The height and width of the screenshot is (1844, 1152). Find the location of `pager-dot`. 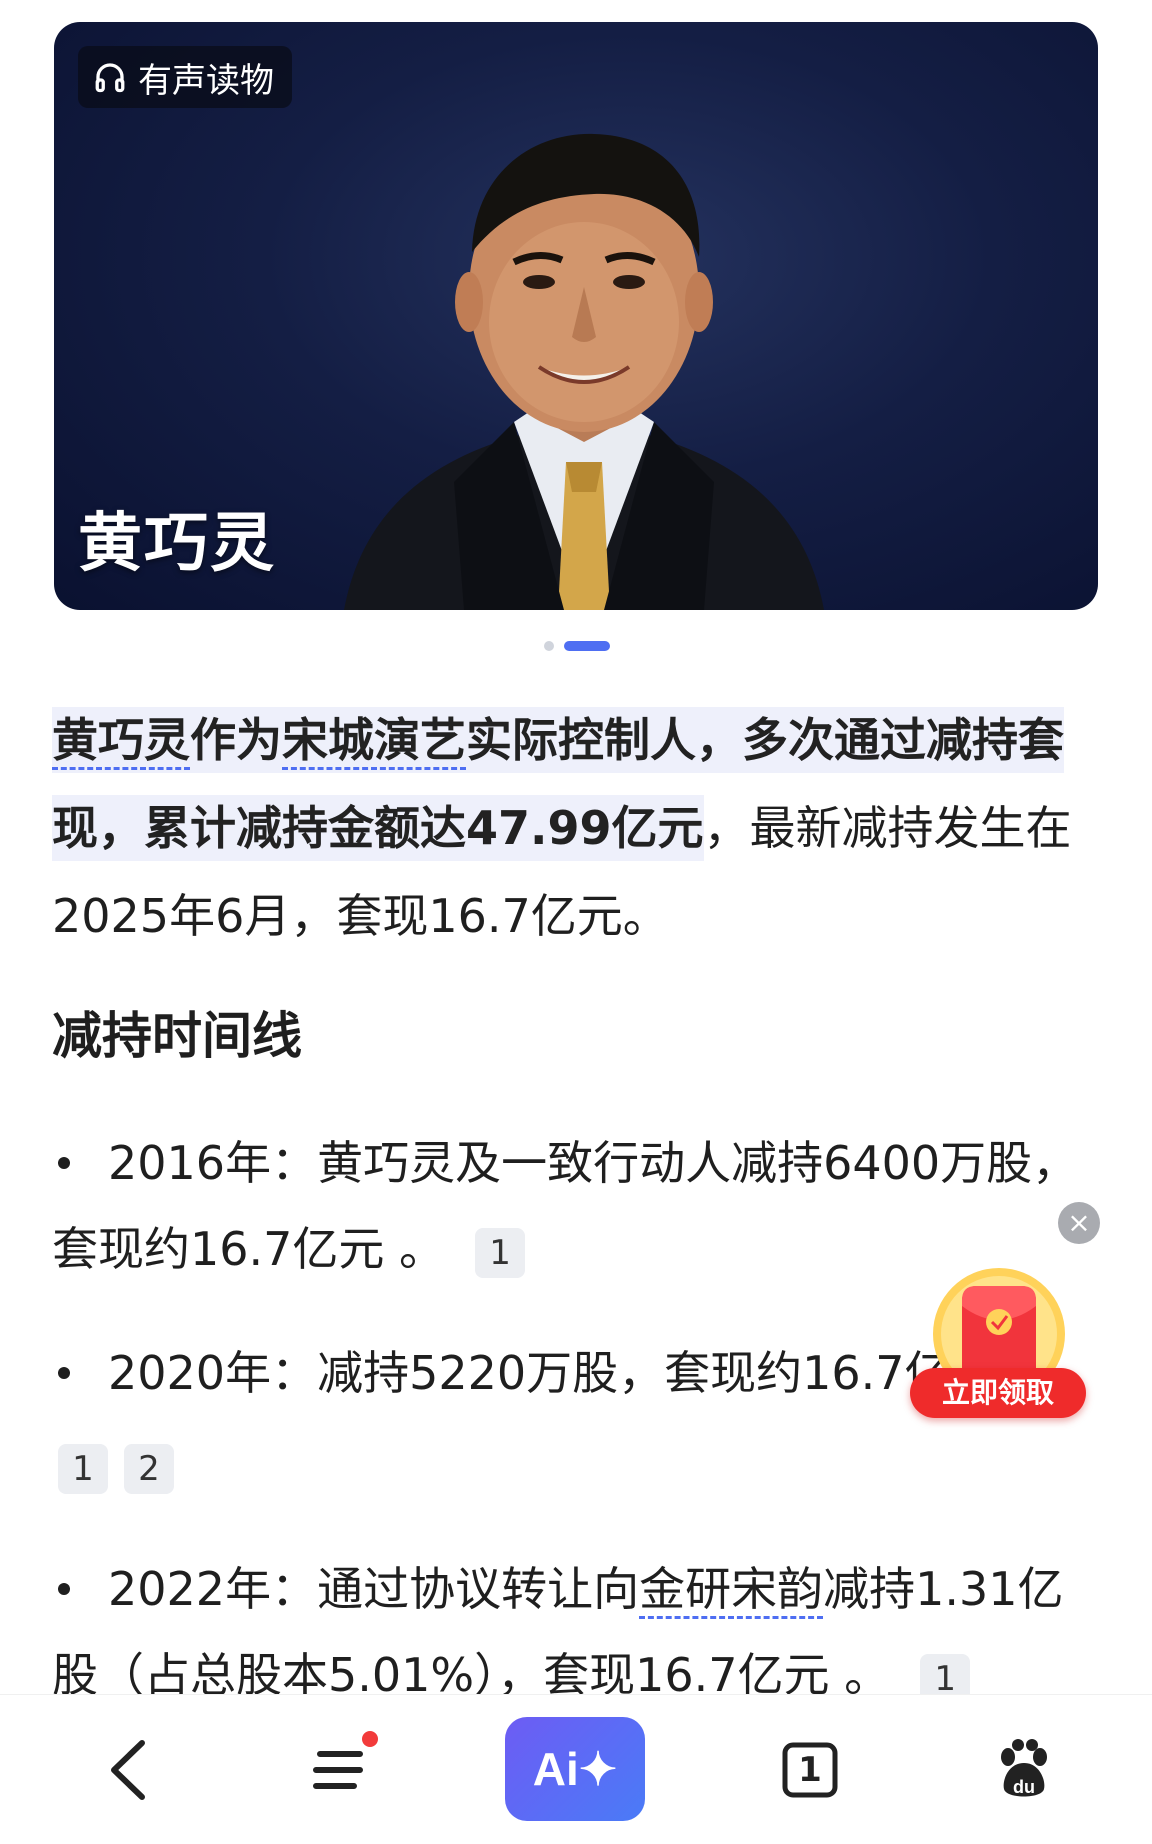

pager-dot is located at coordinates (549, 646).